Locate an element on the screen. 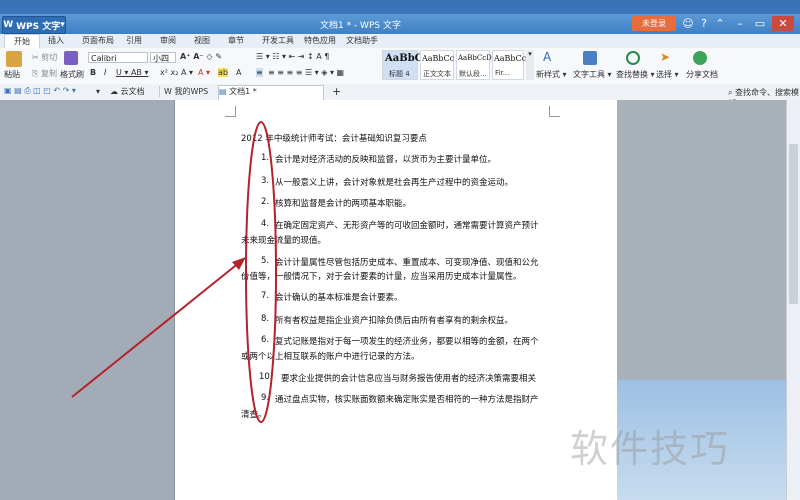 The height and width of the screenshot is (500, 800). watermark-text: 软件技巧 is located at coordinates (650, 449).